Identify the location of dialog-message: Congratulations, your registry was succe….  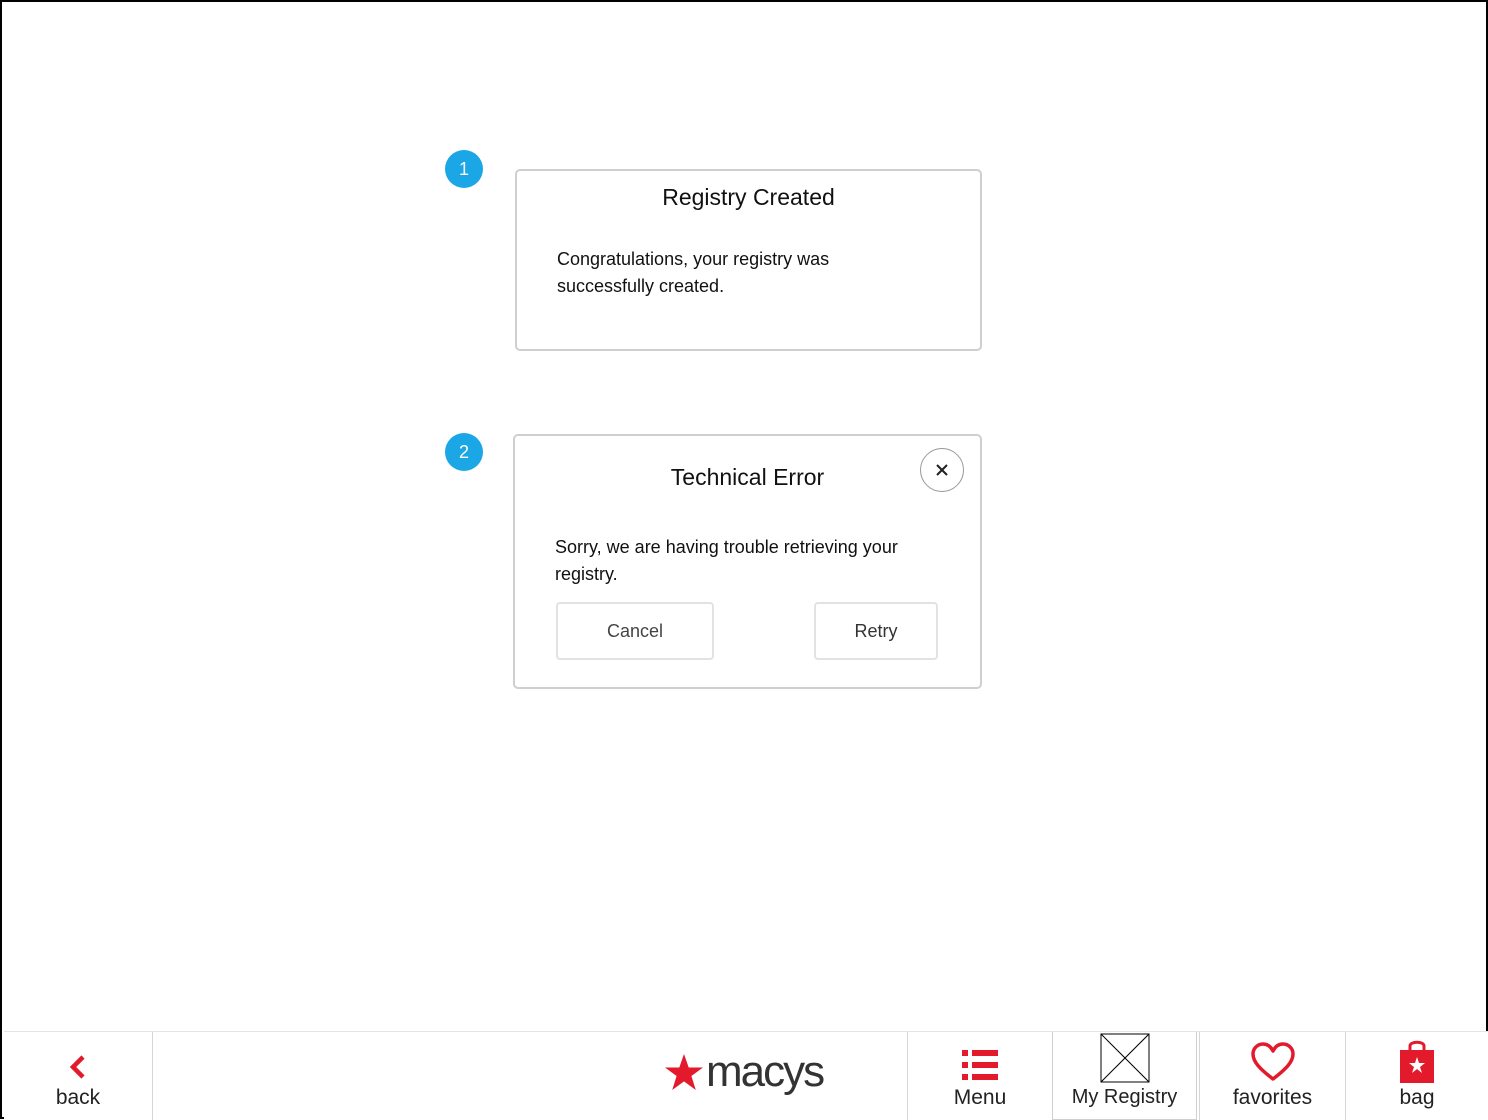
(757, 273).